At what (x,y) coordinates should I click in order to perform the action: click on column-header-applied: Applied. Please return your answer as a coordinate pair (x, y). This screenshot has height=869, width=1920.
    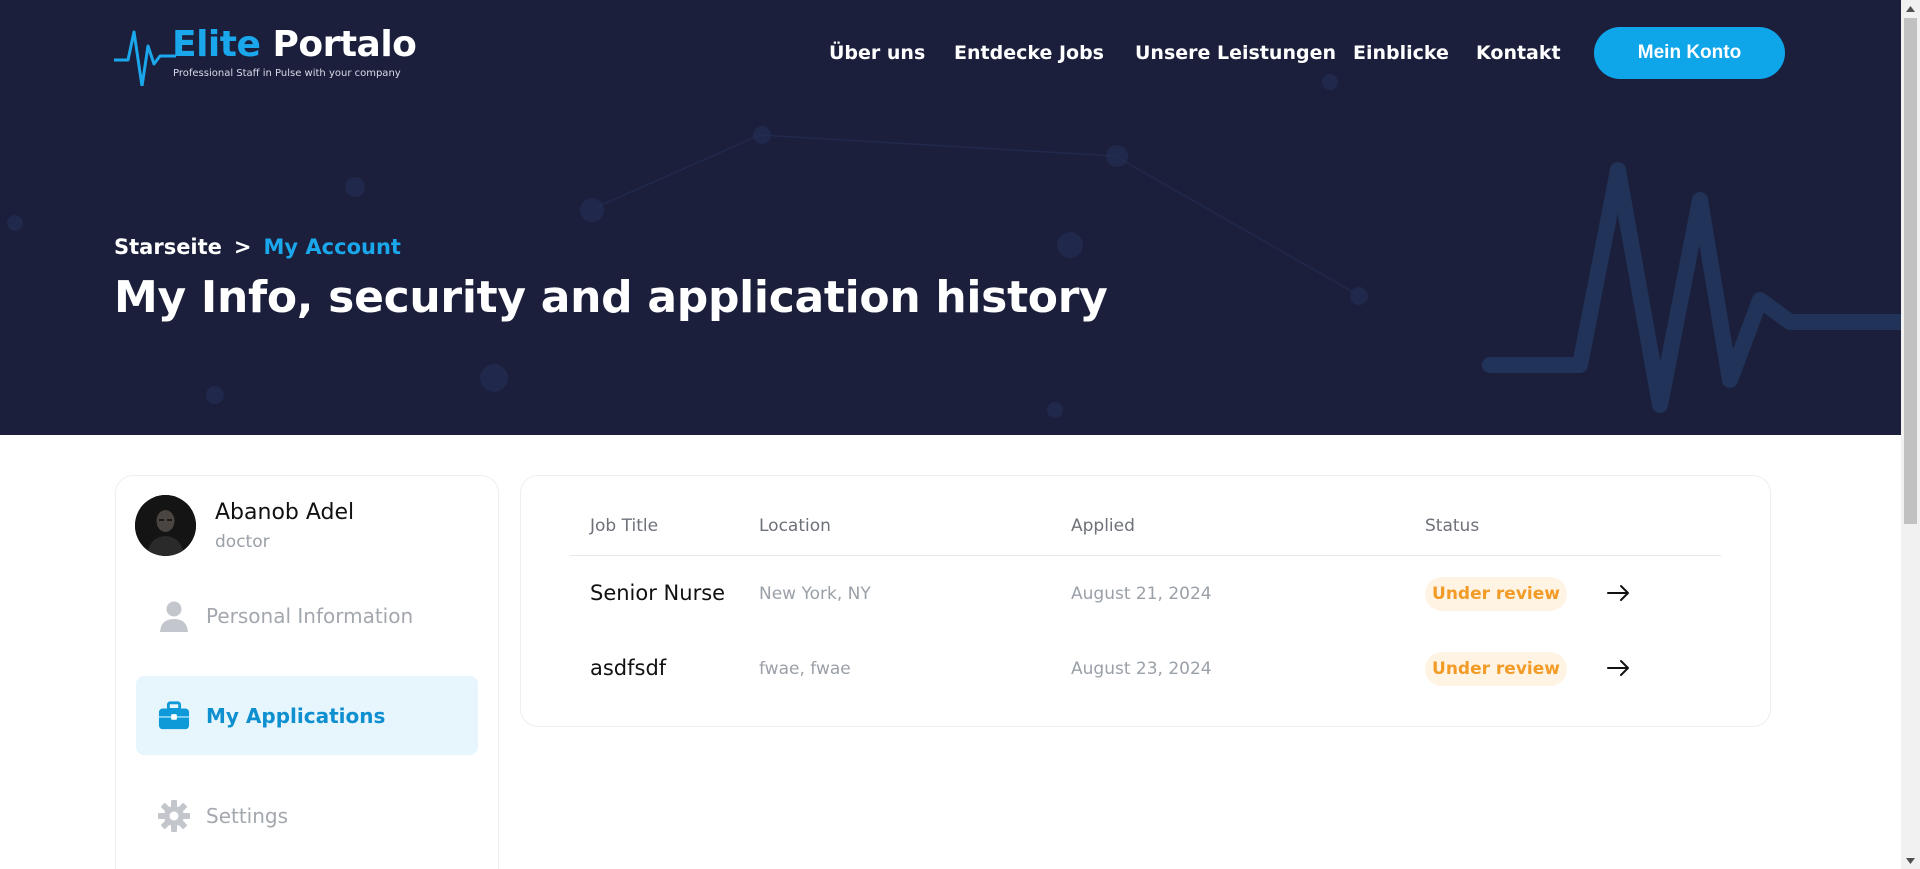
    Looking at the image, I should click on (1103, 526).